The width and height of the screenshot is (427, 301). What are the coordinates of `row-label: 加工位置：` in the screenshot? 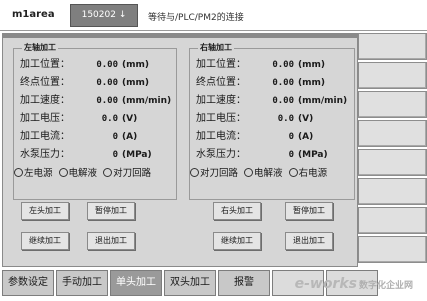 It's located at (221, 64).